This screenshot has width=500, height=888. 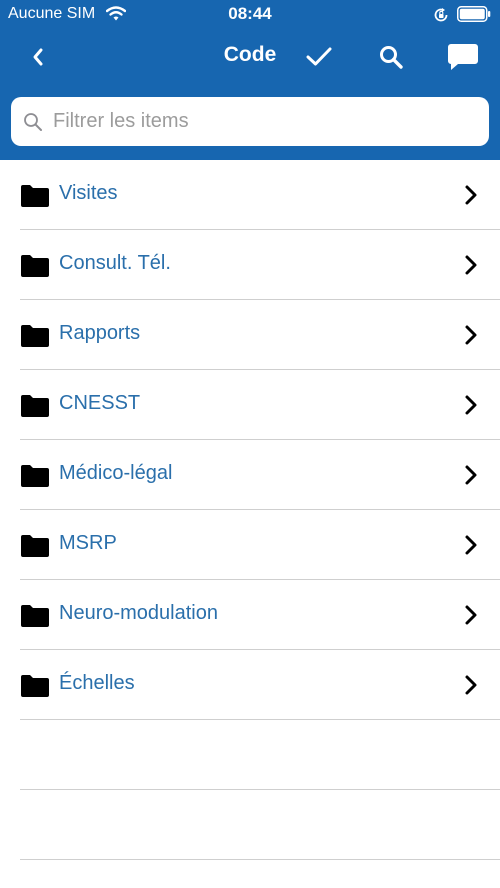 I want to click on confirm-button, so click(x=319, y=57).